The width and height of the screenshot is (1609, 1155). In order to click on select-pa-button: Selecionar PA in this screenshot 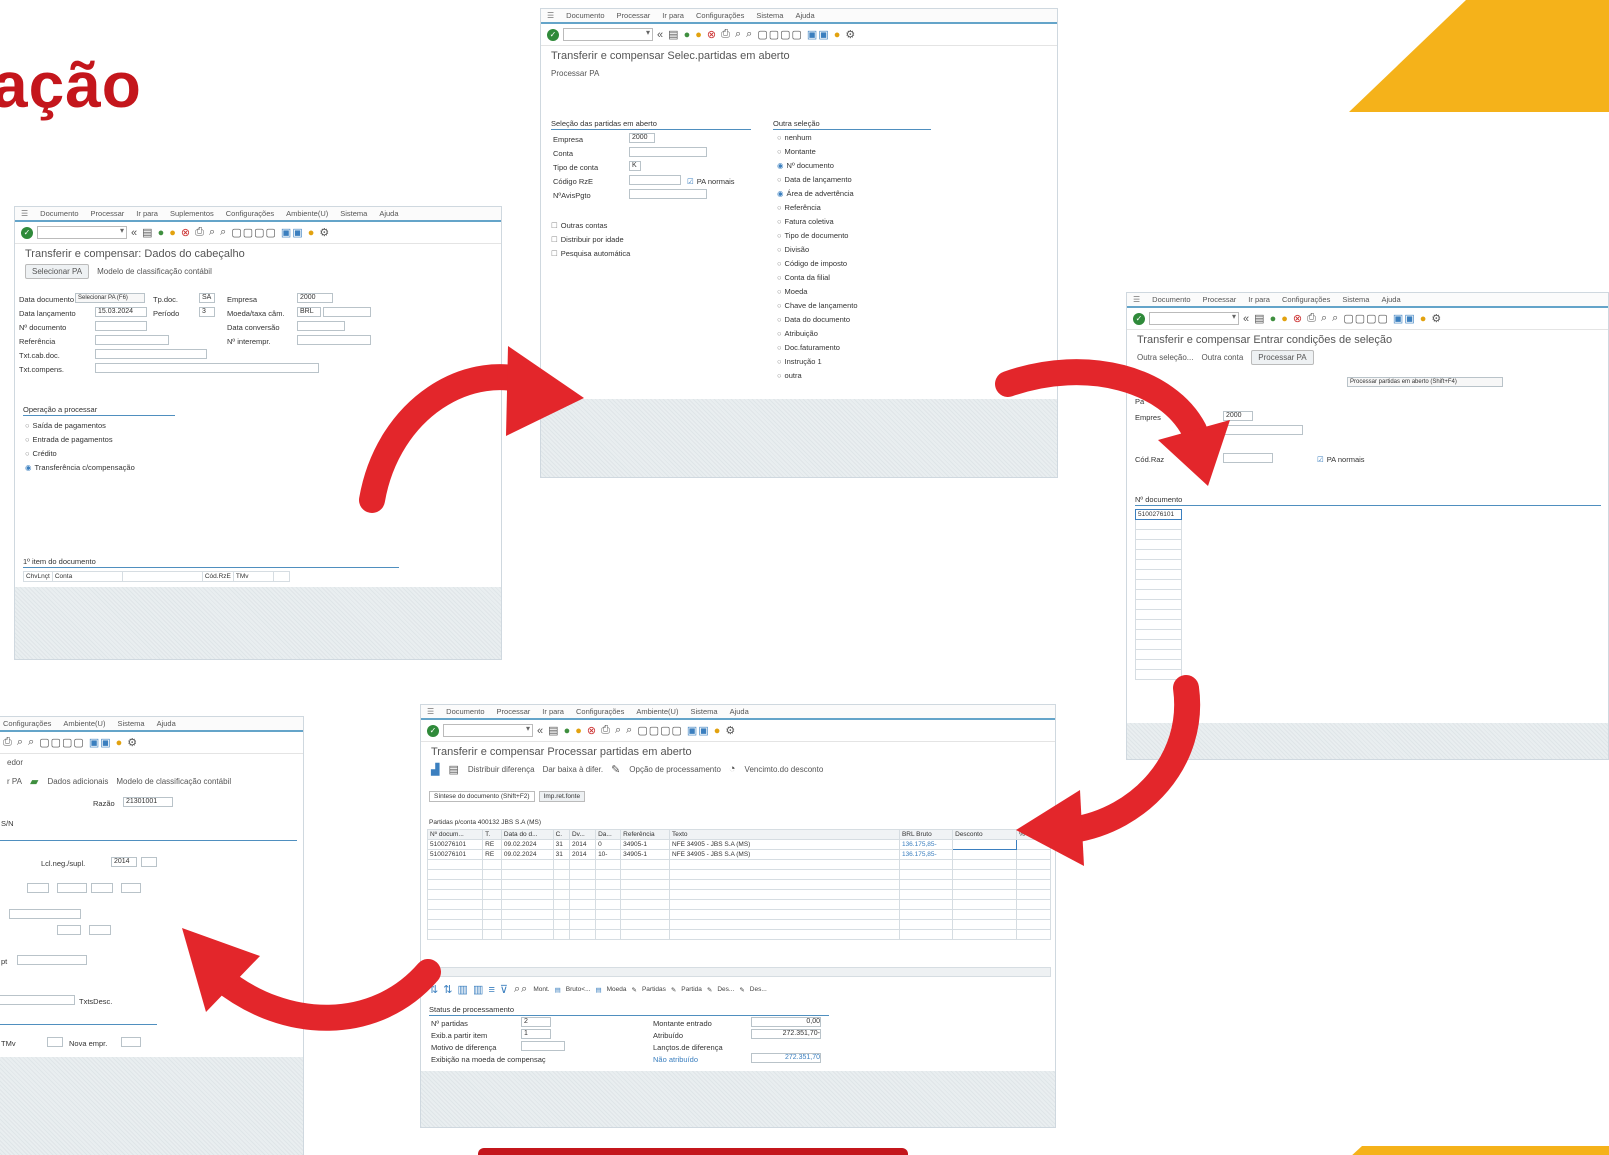, I will do `click(57, 271)`.